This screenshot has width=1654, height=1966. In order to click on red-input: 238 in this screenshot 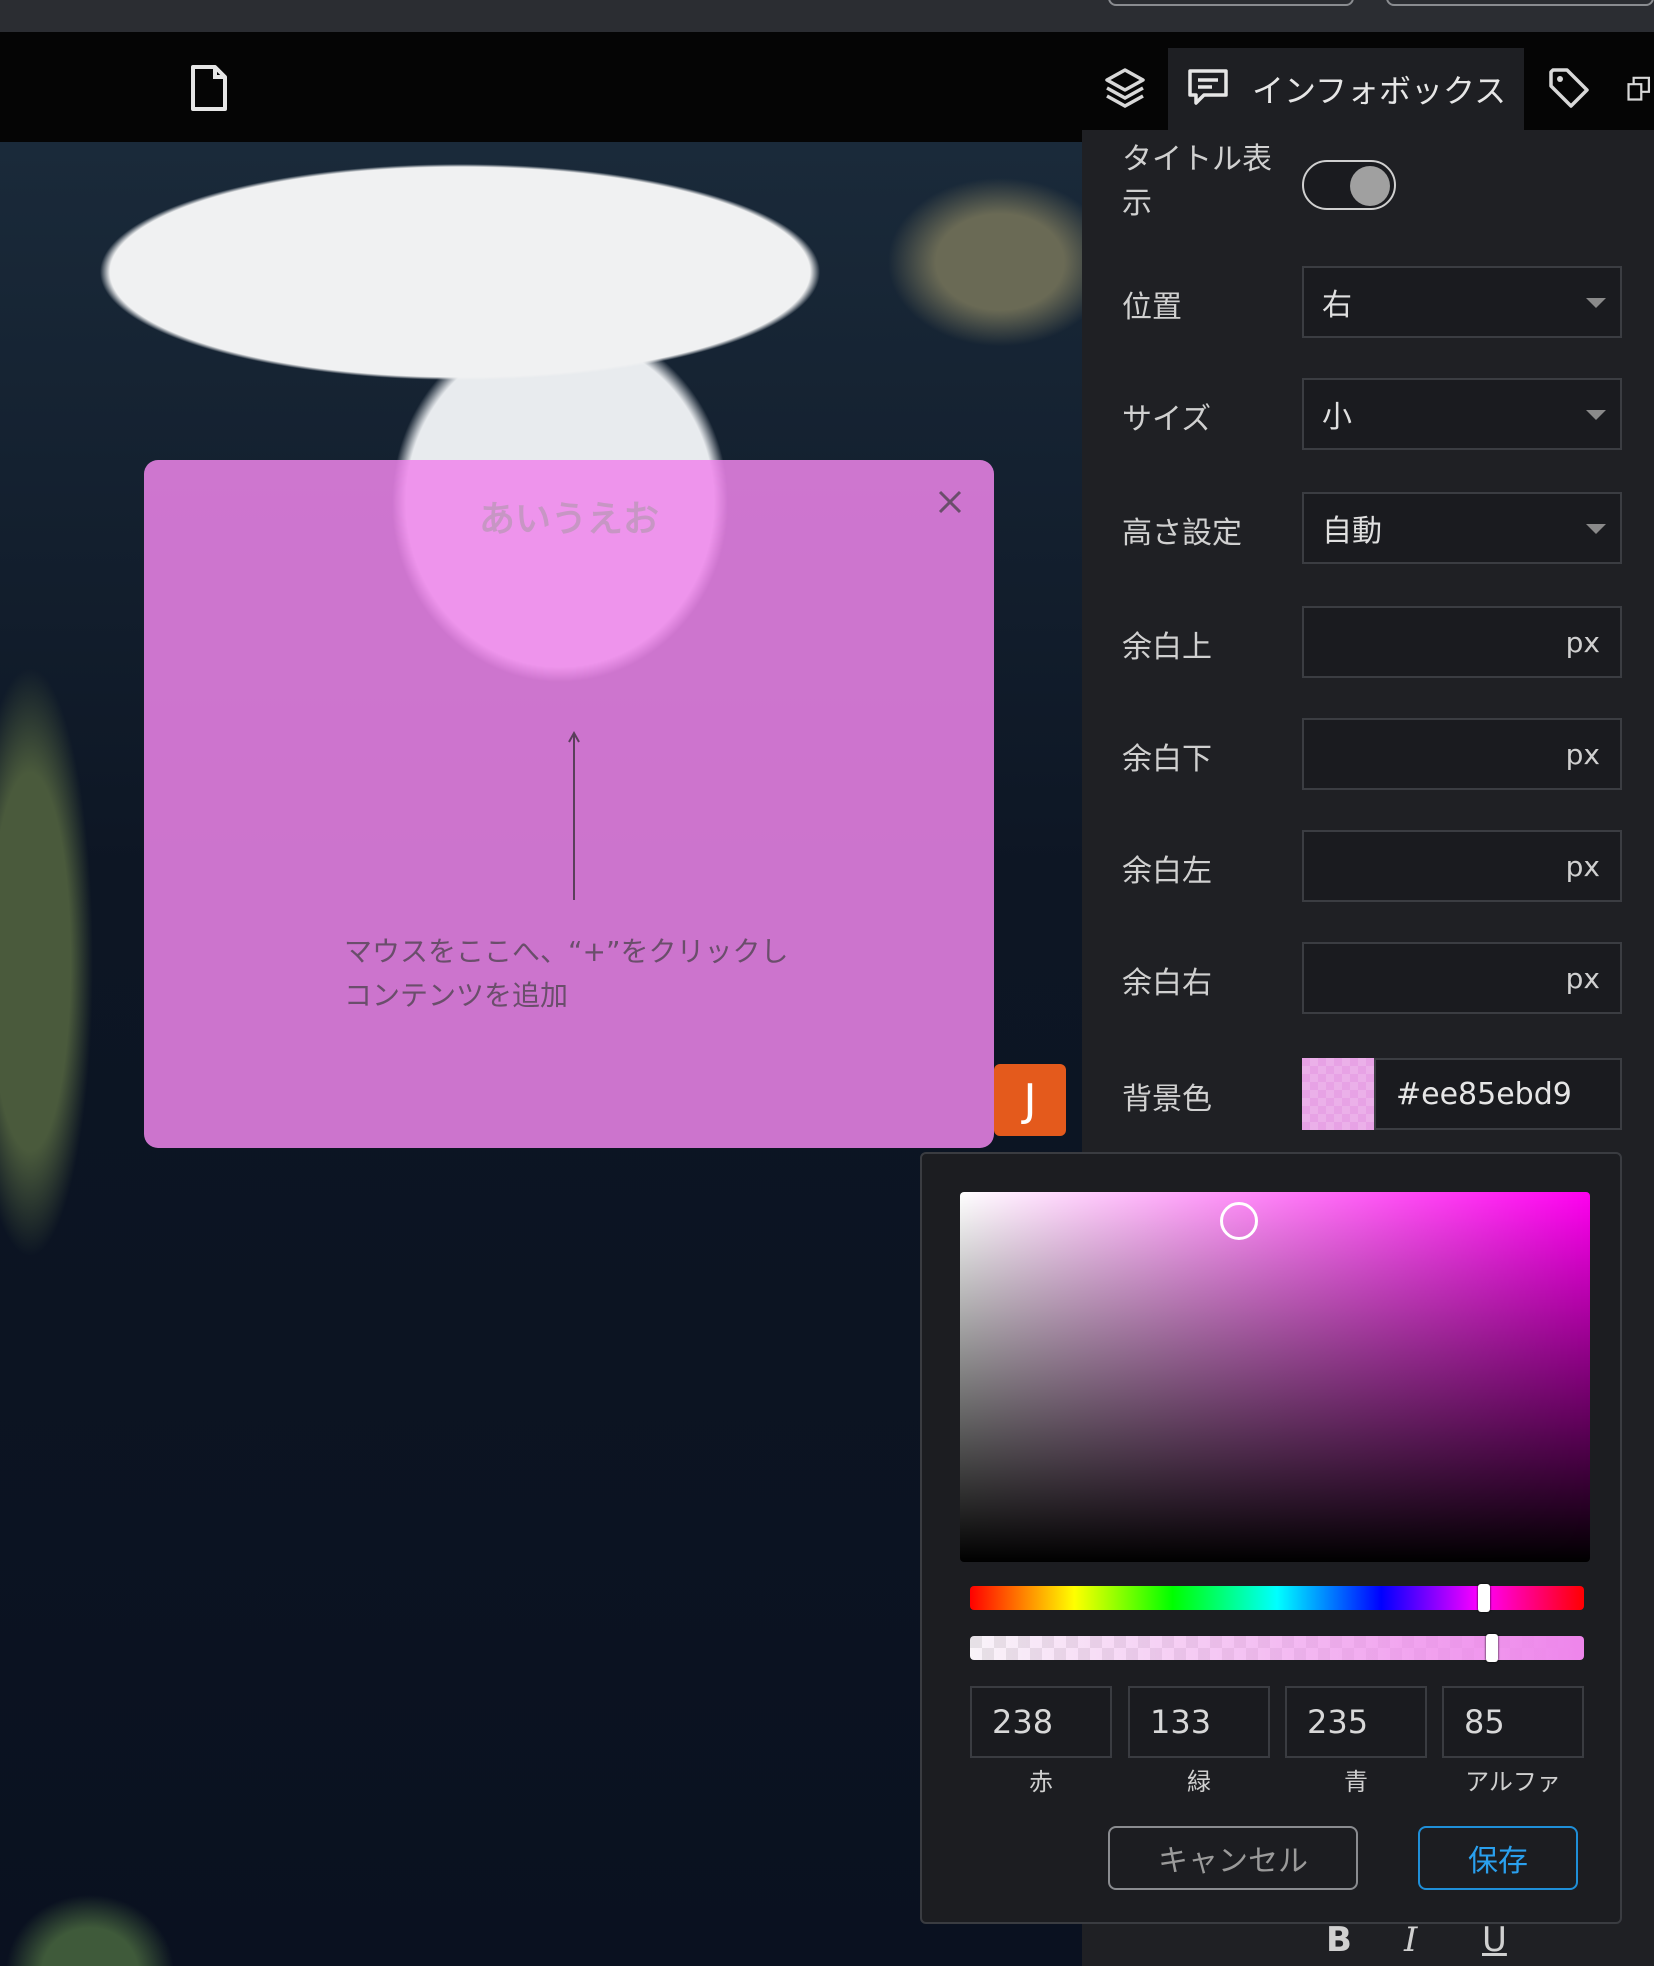, I will do `click(1041, 1722)`.